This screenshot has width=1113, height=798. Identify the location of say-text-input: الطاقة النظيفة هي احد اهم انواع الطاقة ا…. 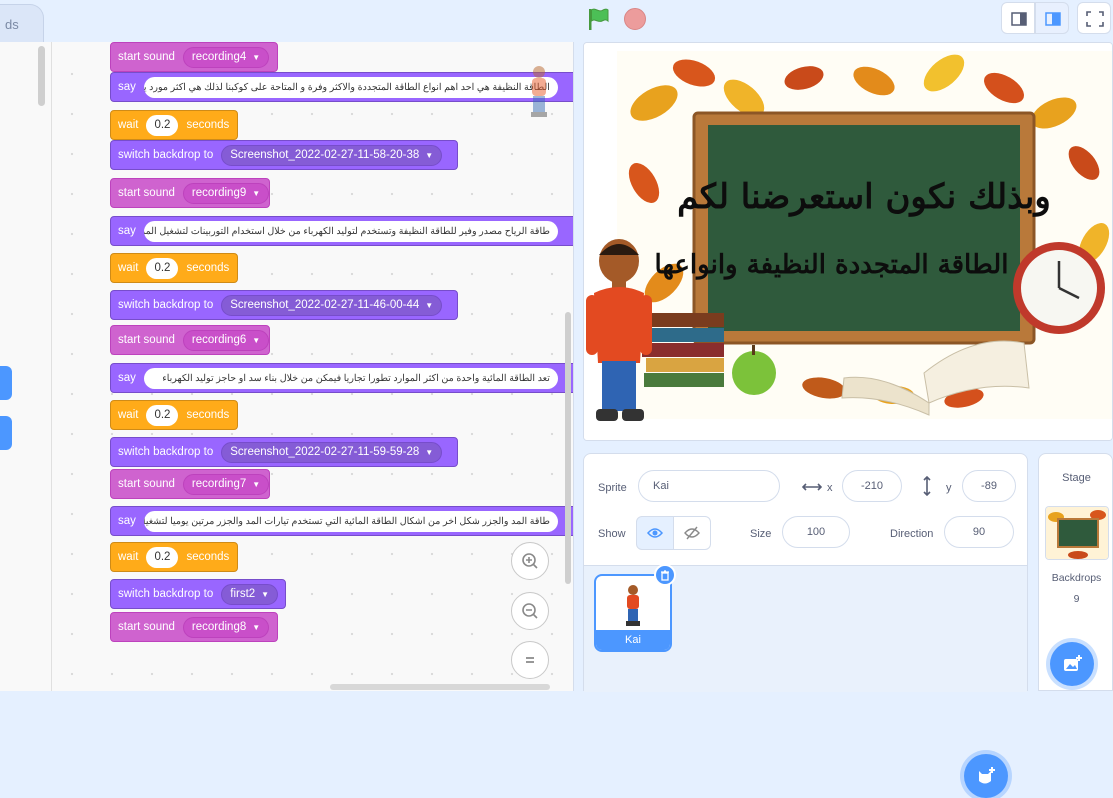
(350, 87).